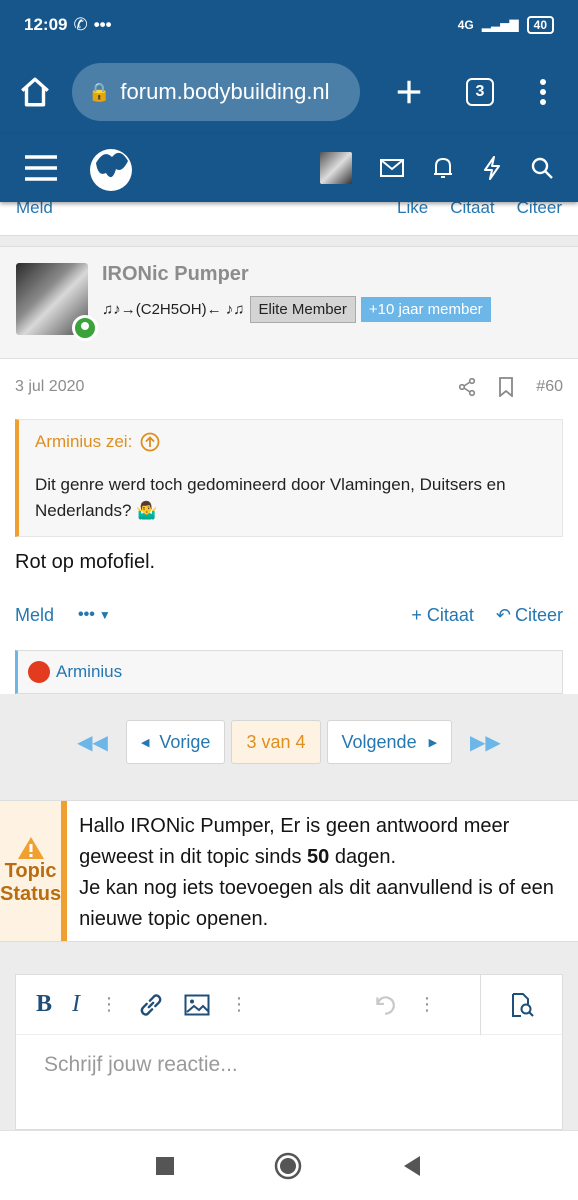 The height and width of the screenshot is (1200, 578). I want to click on status-days: 50, so click(318, 857).